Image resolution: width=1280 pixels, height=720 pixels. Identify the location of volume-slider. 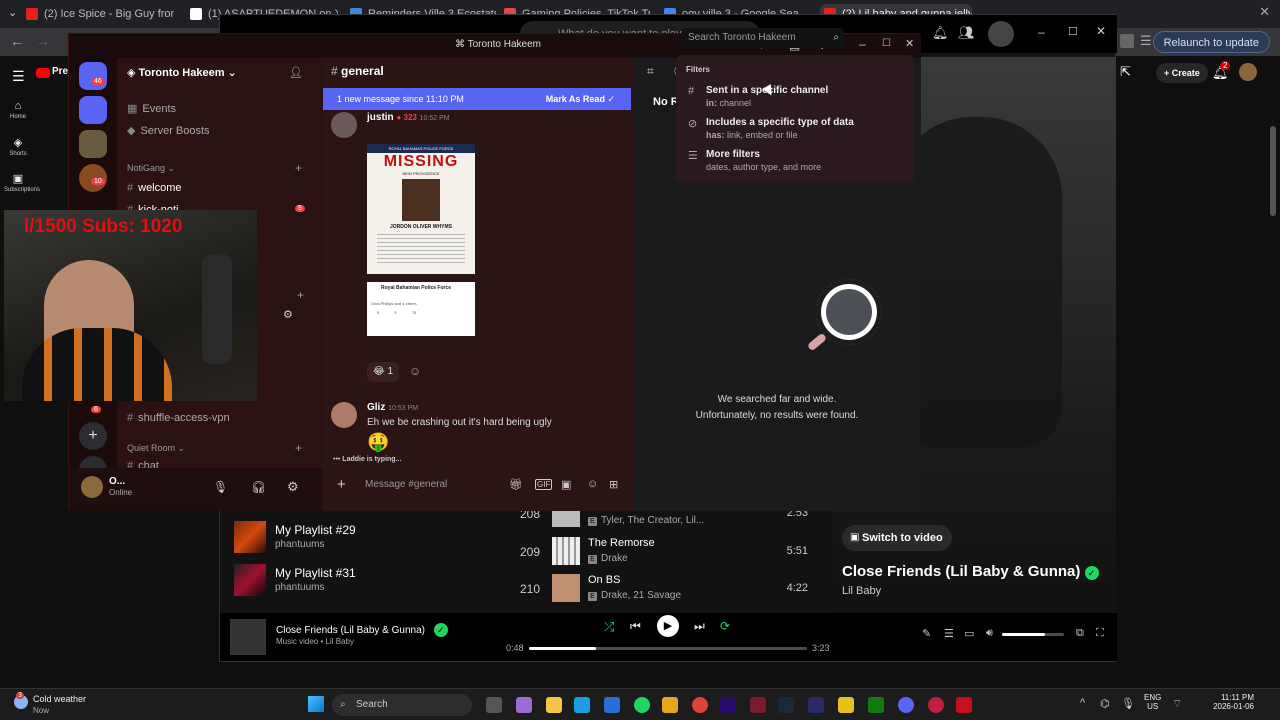
(1033, 634).